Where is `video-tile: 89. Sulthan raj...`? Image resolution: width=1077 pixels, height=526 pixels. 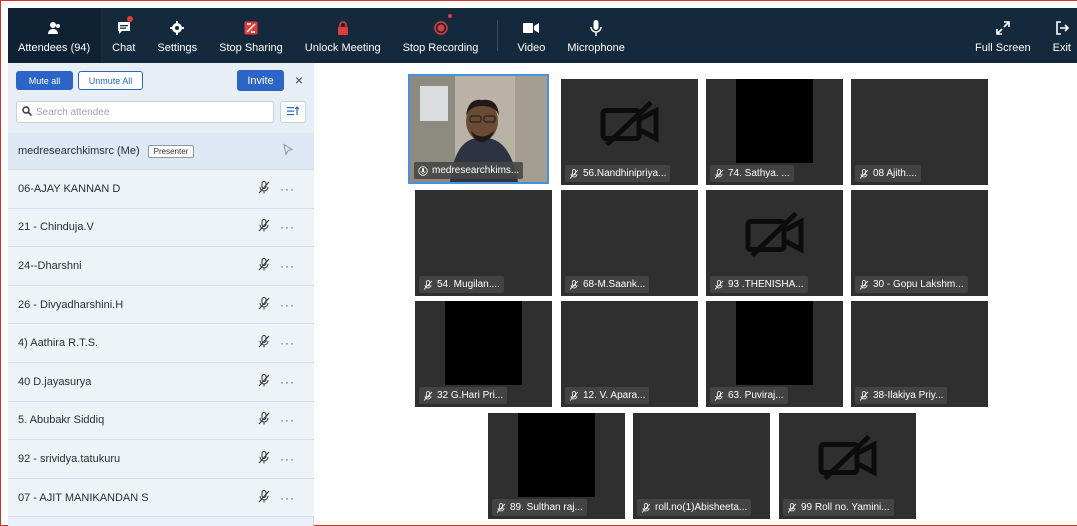
video-tile: 89. Sulthan raj... is located at coordinates (556, 466).